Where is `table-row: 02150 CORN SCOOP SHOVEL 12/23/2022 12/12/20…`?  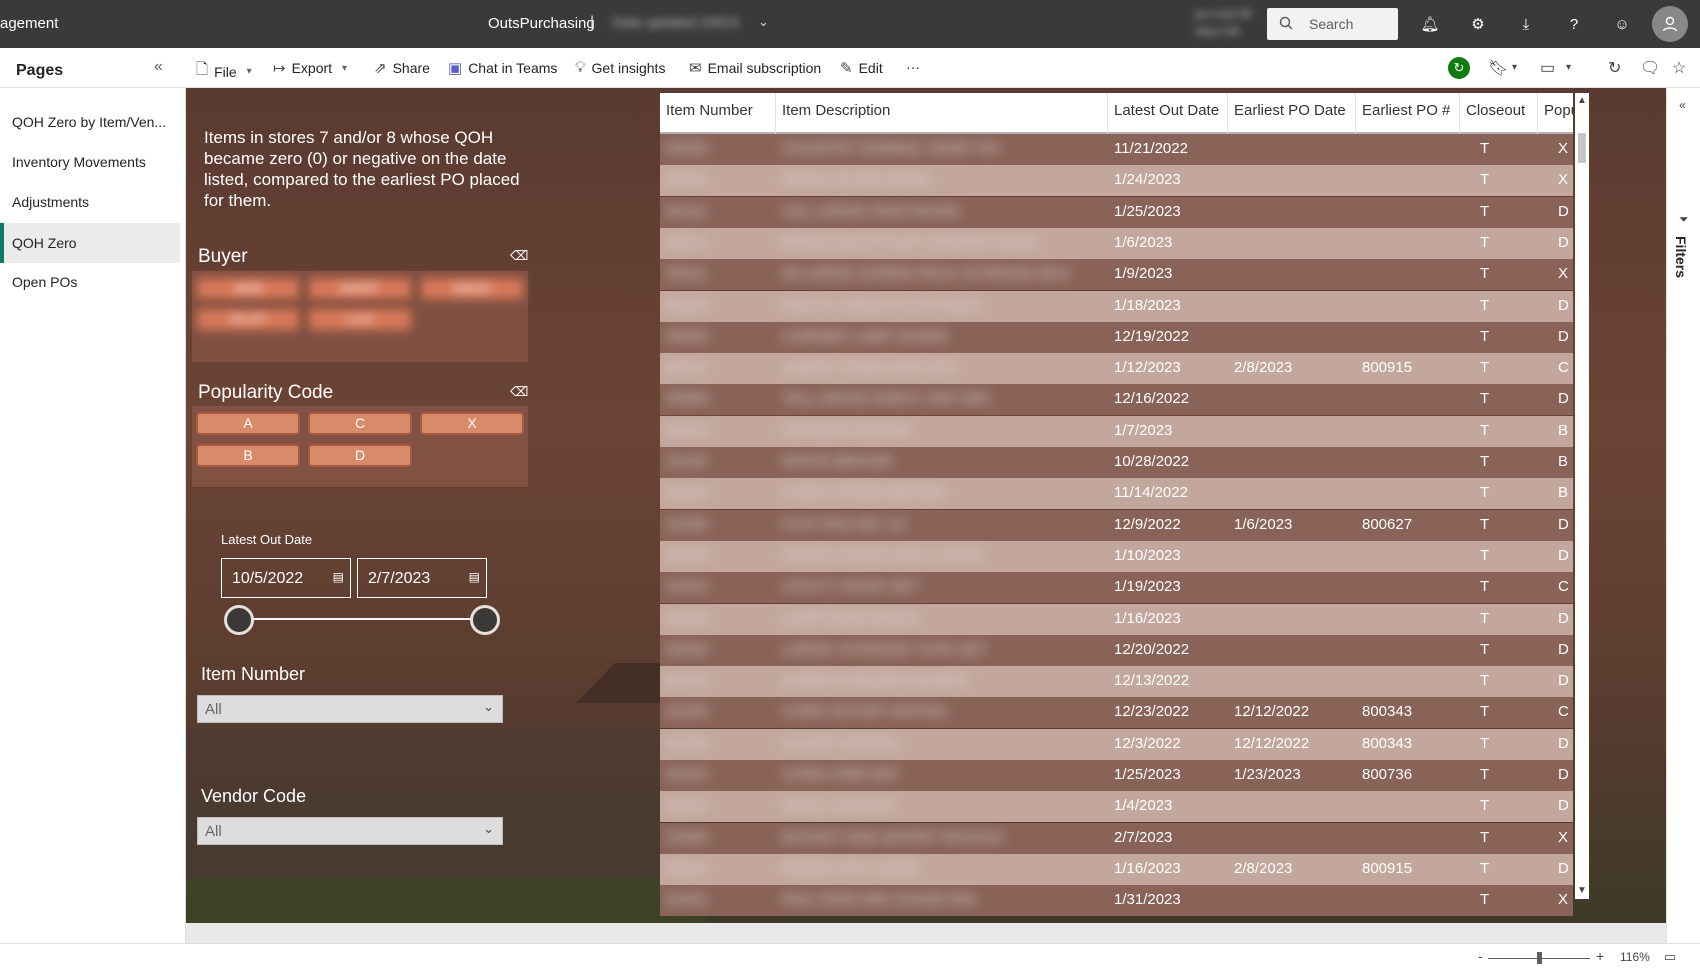
table-row: 02150 CORN SCOOP SHOVEL 12/23/2022 12/12/20… is located at coordinates (1116, 713).